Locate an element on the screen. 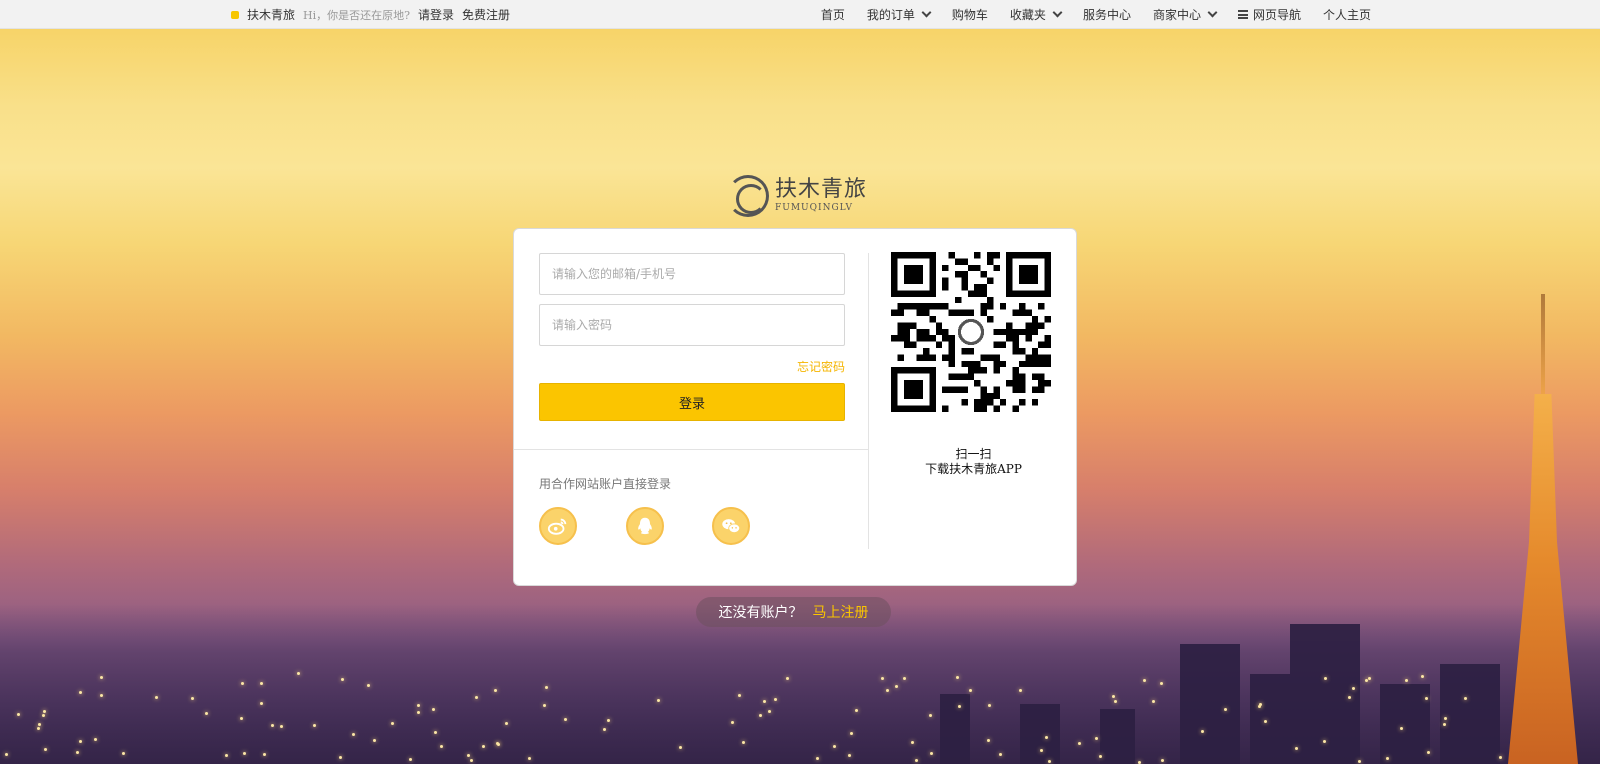  logo-ring-icon is located at coordinates (748, 196).